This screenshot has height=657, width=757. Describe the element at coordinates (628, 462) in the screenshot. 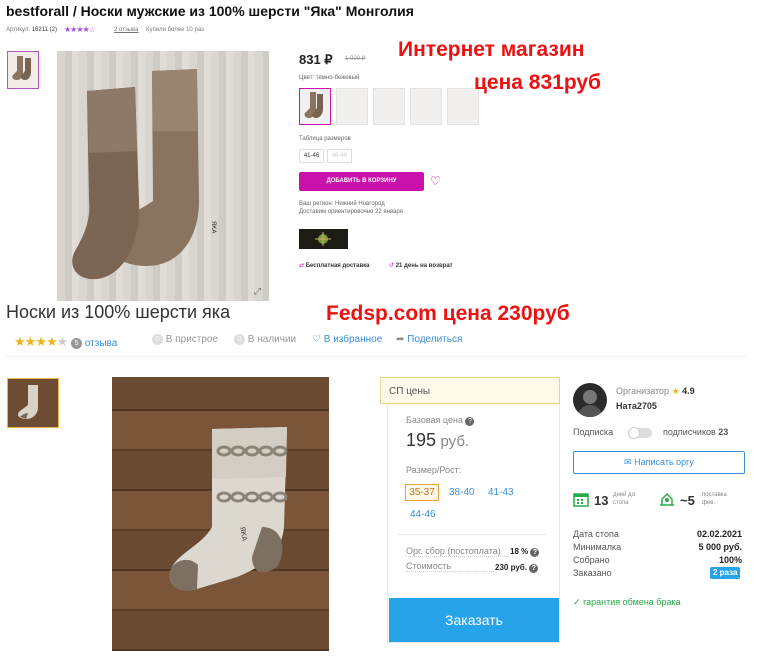

I see `mail-icon: ✉` at that location.